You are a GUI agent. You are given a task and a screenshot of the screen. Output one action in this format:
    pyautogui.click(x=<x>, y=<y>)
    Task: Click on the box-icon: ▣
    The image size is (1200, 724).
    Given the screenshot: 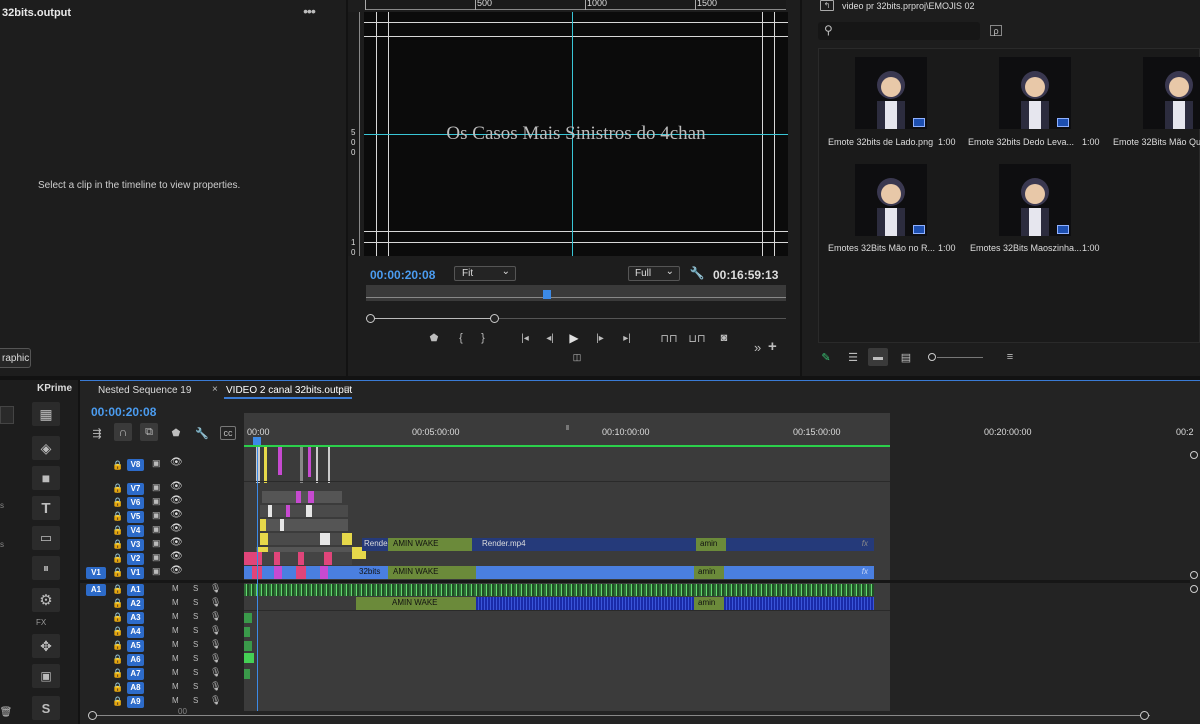 What is the action you would take?
    pyautogui.click(x=46, y=676)
    